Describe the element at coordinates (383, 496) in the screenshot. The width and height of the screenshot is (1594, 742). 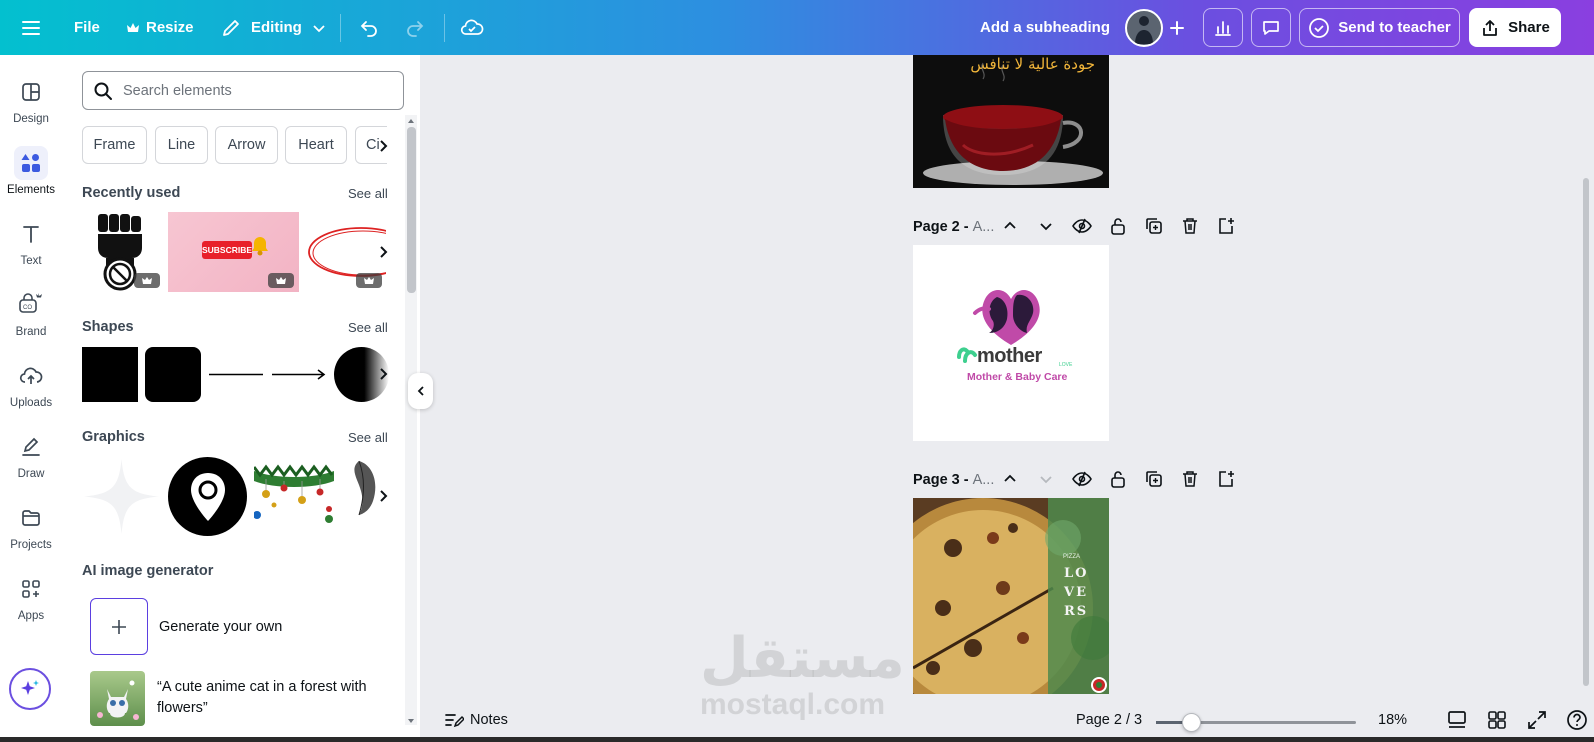
I see `graphics-next-button` at that location.